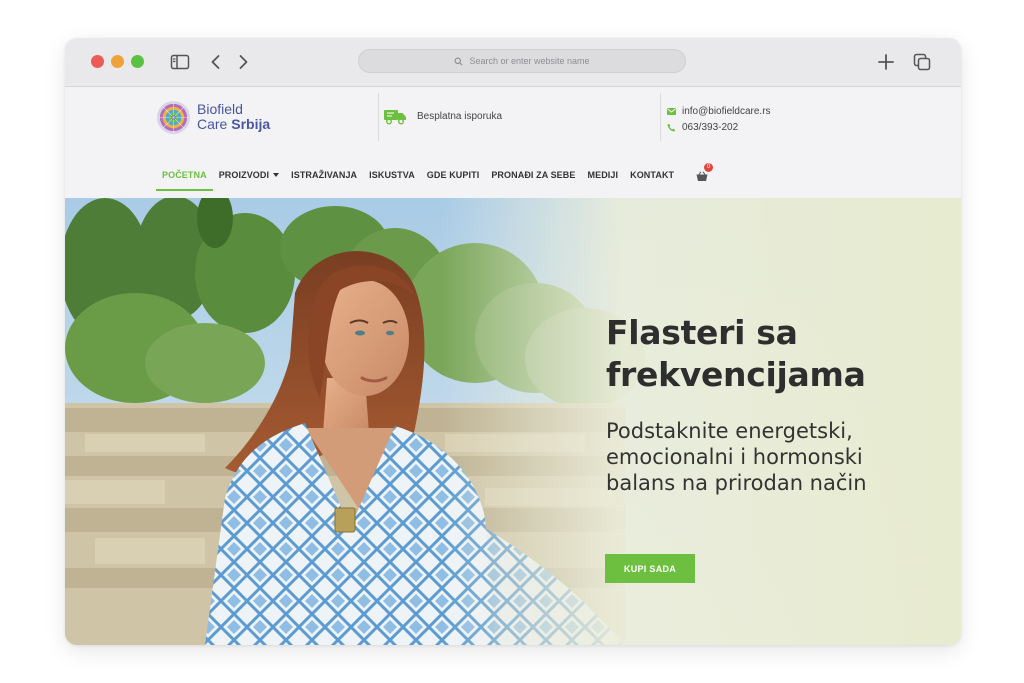  What do you see at coordinates (117, 61) in the screenshot?
I see `minimize-window-button` at bounding box center [117, 61].